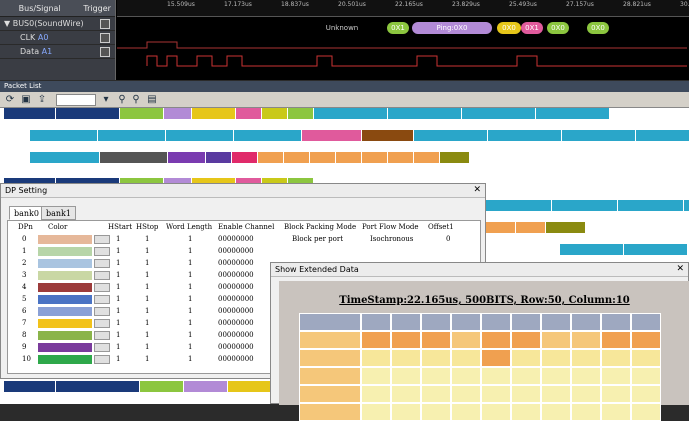  I want to click on find-icon: ⚲, so click(122, 100).